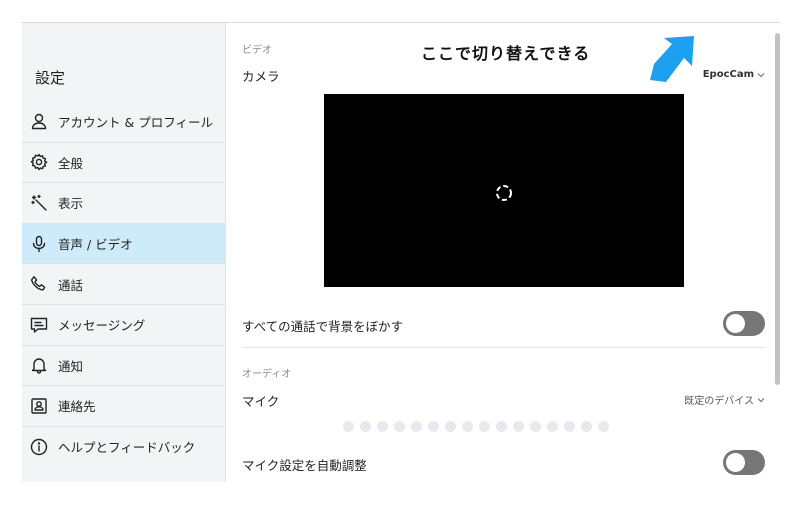 This screenshot has height=506, width=800. What do you see at coordinates (39, 121) in the screenshot?
I see `person-icon` at bounding box center [39, 121].